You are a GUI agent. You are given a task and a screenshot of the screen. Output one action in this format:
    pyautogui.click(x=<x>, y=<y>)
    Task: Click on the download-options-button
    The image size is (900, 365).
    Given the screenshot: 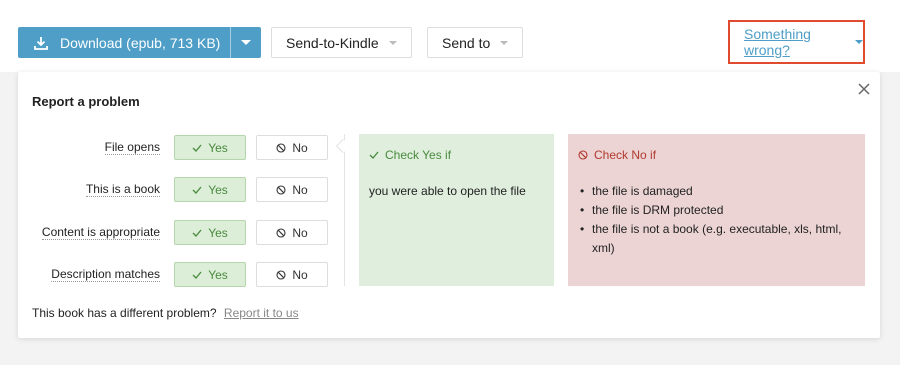 What is the action you would take?
    pyautogui.click(x=246, y=42)
    